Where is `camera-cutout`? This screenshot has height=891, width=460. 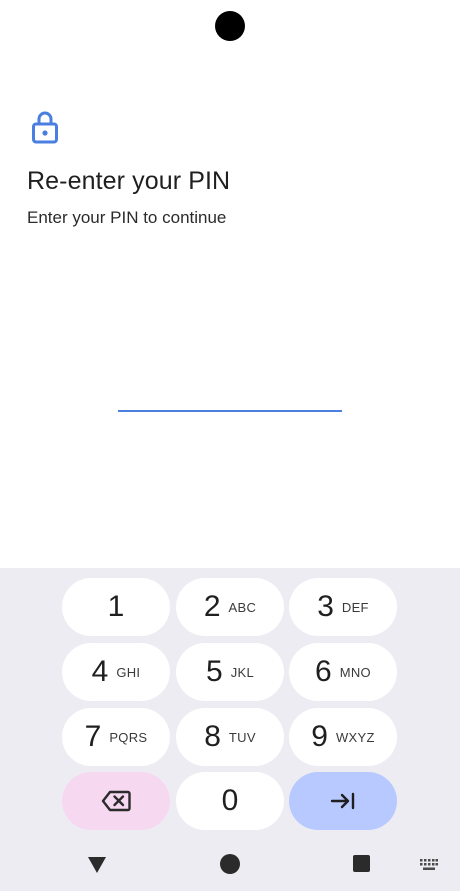 camera-cutout is located at coordinates (230, 26).